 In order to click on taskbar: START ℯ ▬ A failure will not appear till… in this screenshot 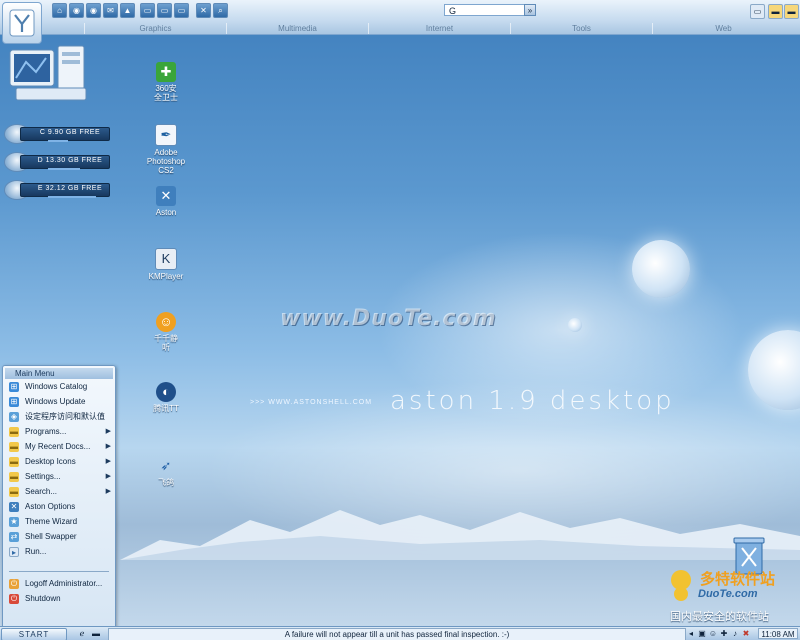, I will do `click(400, 633)`.